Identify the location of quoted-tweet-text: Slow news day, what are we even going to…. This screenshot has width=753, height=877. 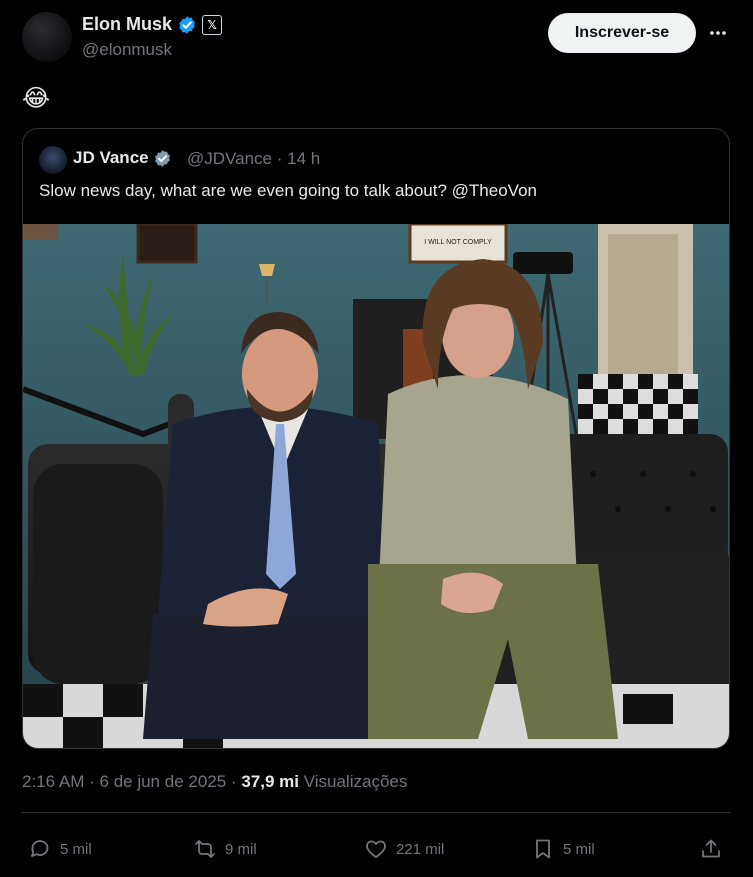
(288, 190).